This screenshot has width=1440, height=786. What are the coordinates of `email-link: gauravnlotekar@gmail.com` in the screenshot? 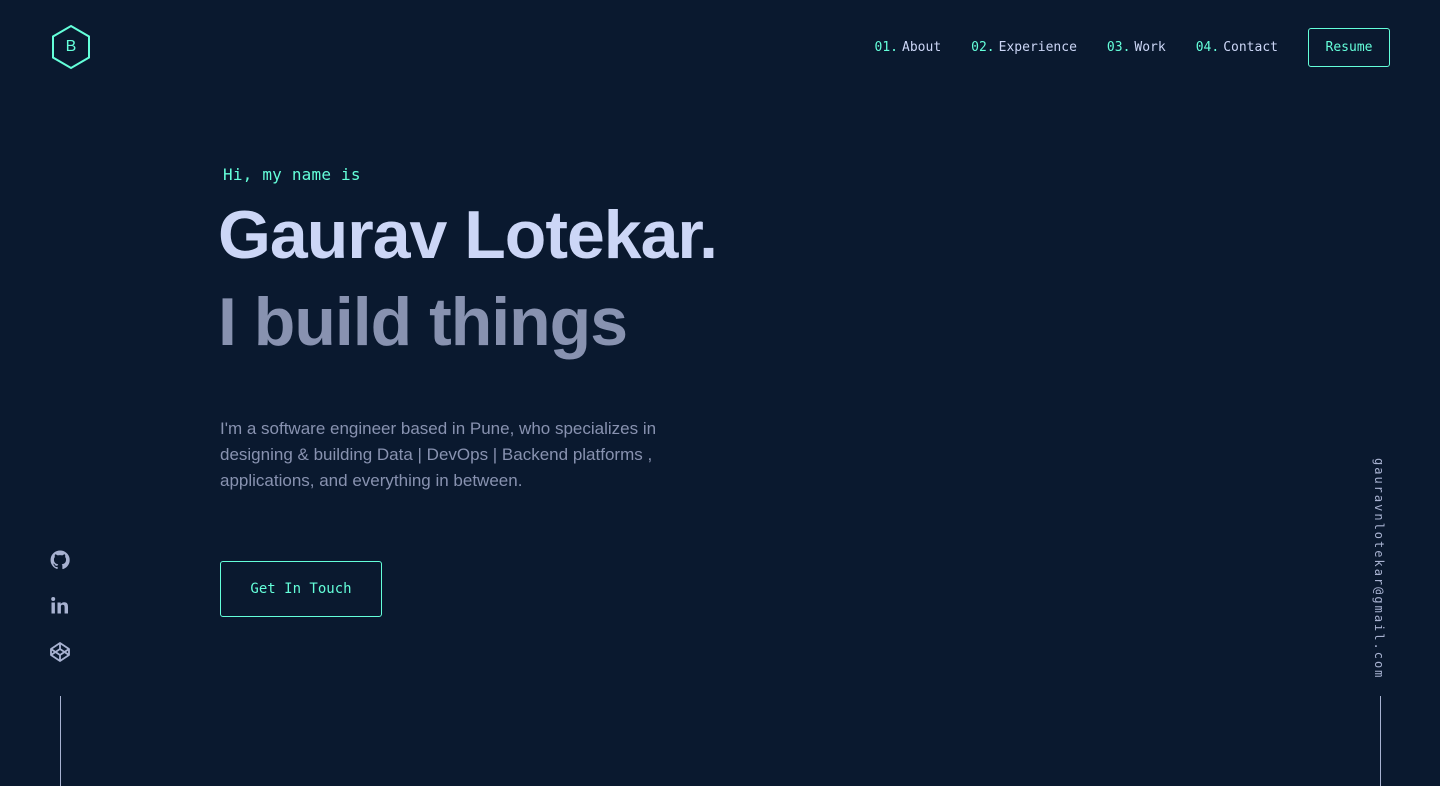 It's located at (1379, 568).